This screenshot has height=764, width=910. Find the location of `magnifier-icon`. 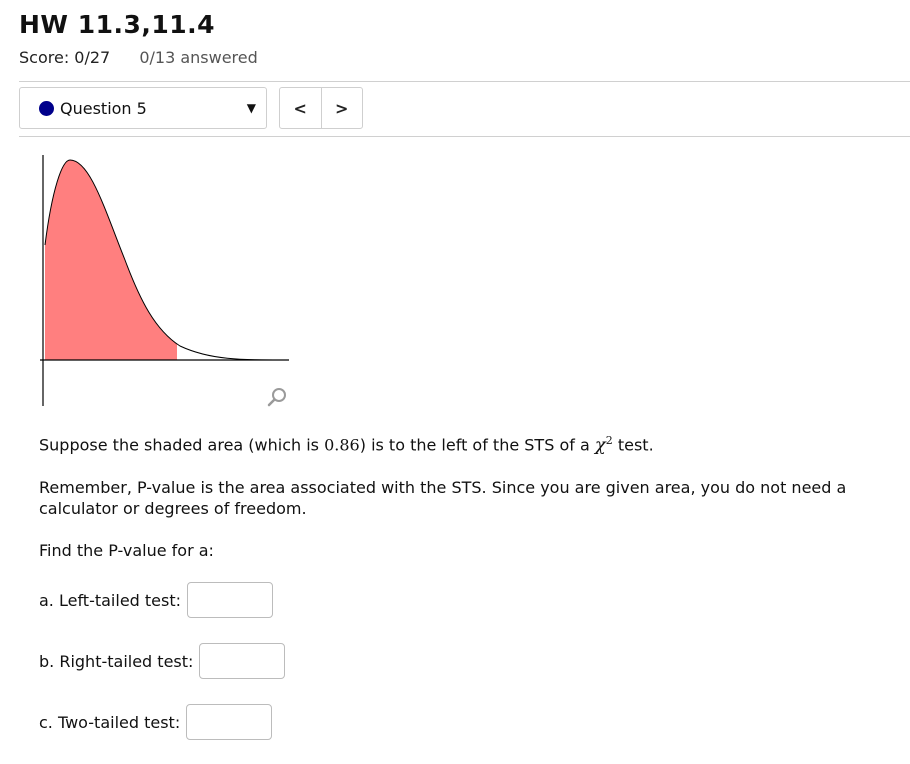

magnifier-icon is located at coordinates (278, 398).